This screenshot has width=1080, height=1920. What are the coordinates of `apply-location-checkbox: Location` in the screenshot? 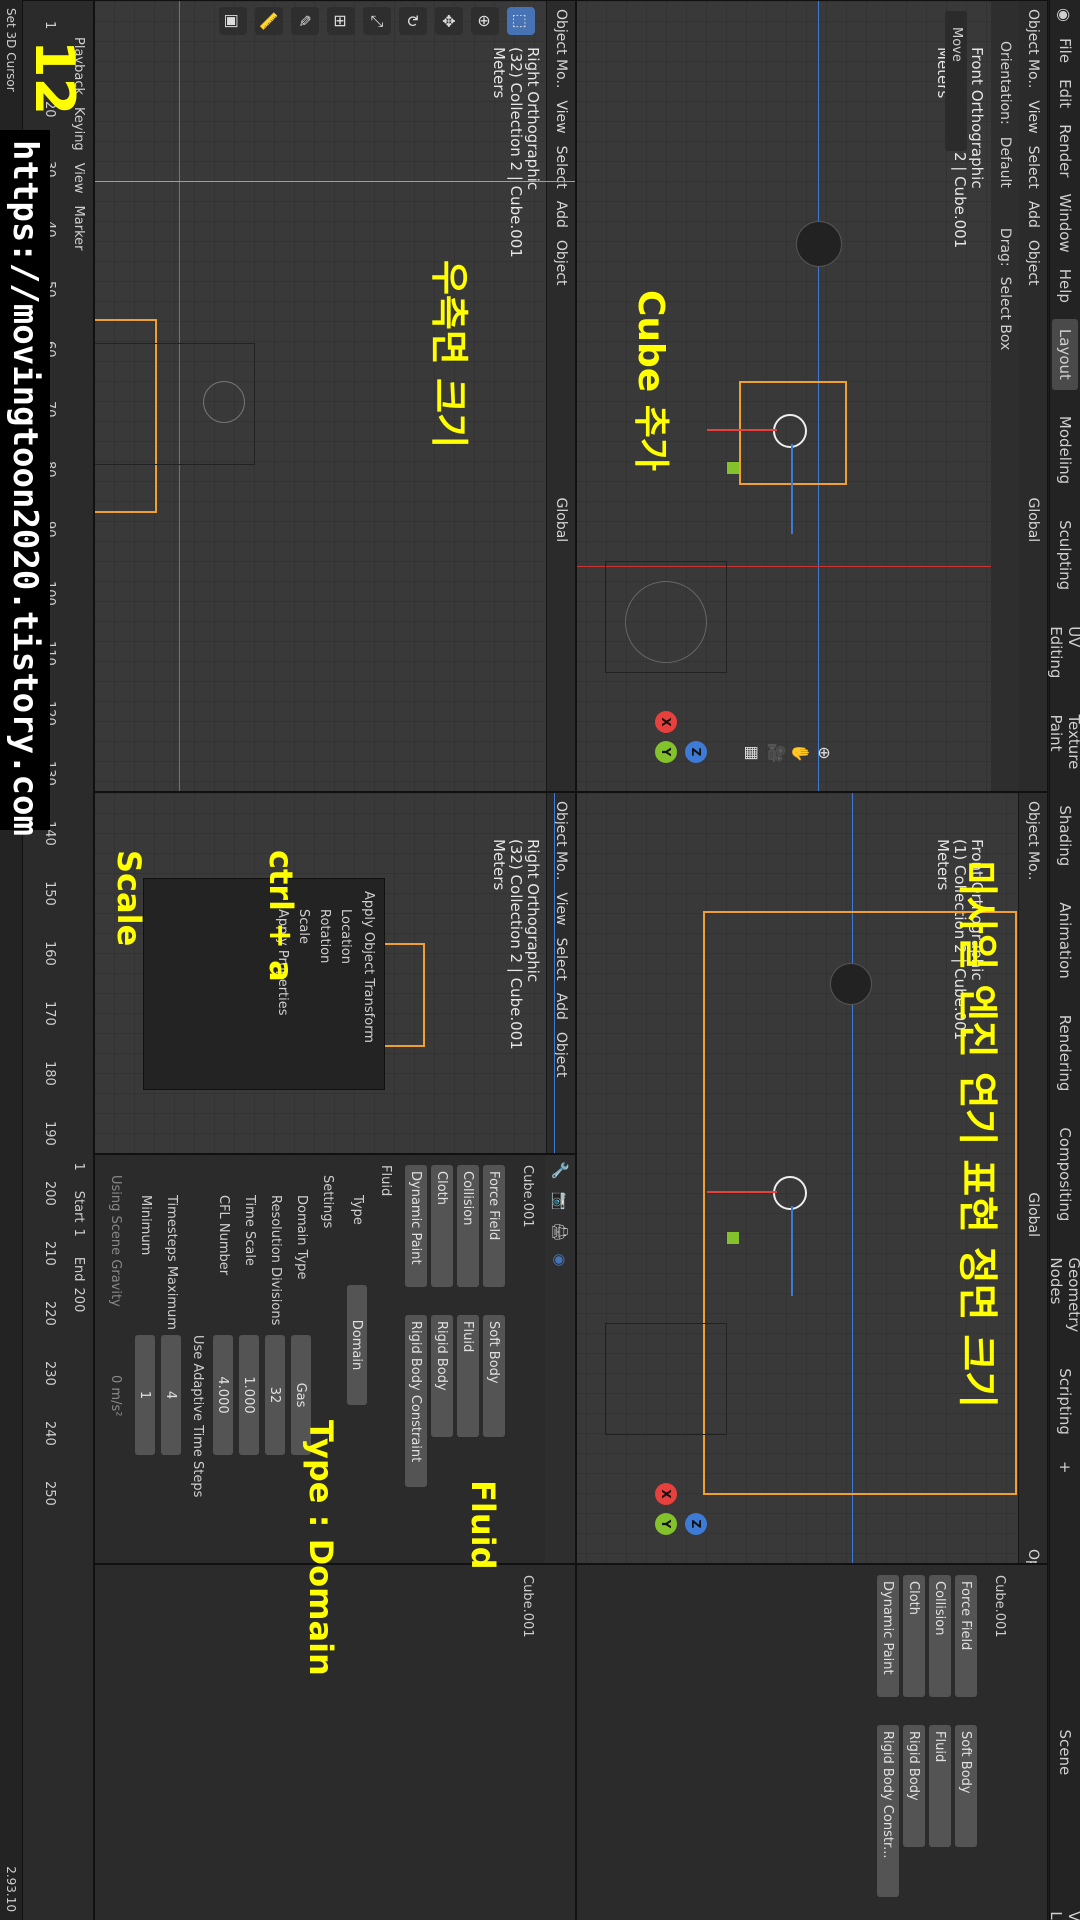 It's located at (345, 984).